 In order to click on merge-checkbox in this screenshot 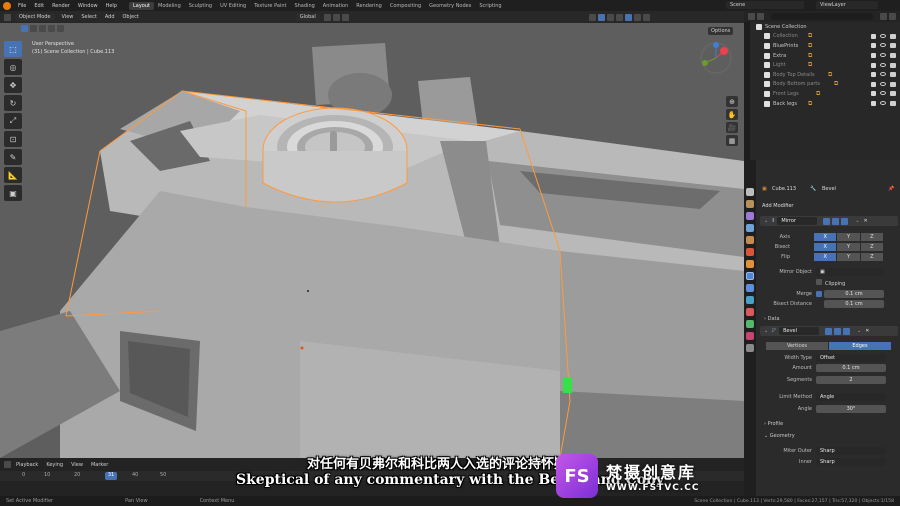, I will do `click(819, 293)`.